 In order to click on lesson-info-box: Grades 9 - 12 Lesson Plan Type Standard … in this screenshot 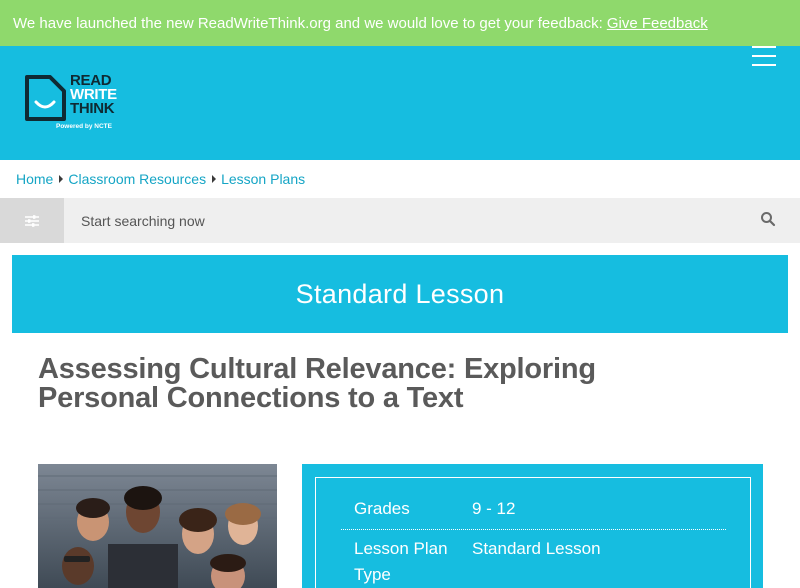, I will do `click(533, 532)`.